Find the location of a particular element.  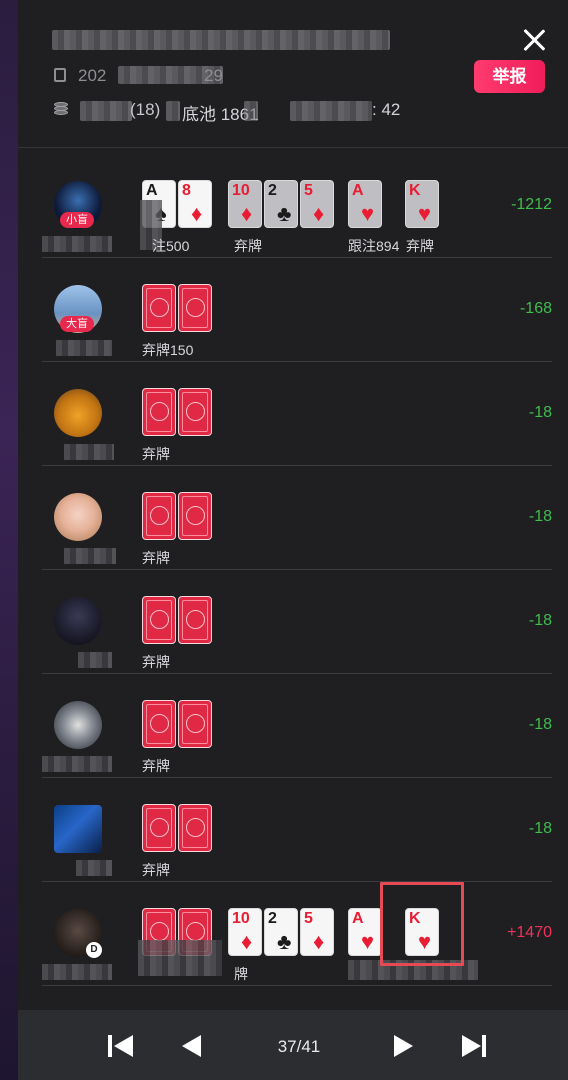

player-row: 大盲 弃牌150 -168 is located at coordinates (297, 310).